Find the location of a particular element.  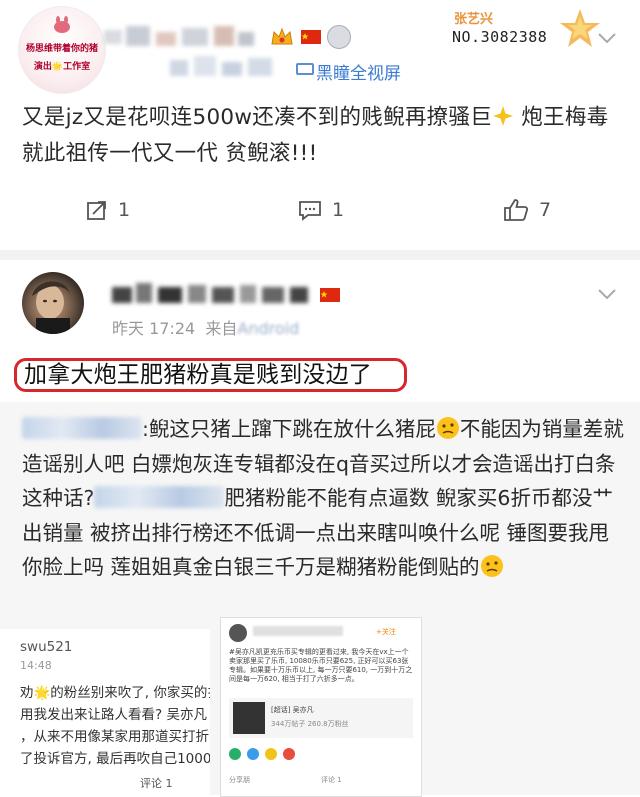

share-label: 分享朋 is located at coordinates (239, 780).